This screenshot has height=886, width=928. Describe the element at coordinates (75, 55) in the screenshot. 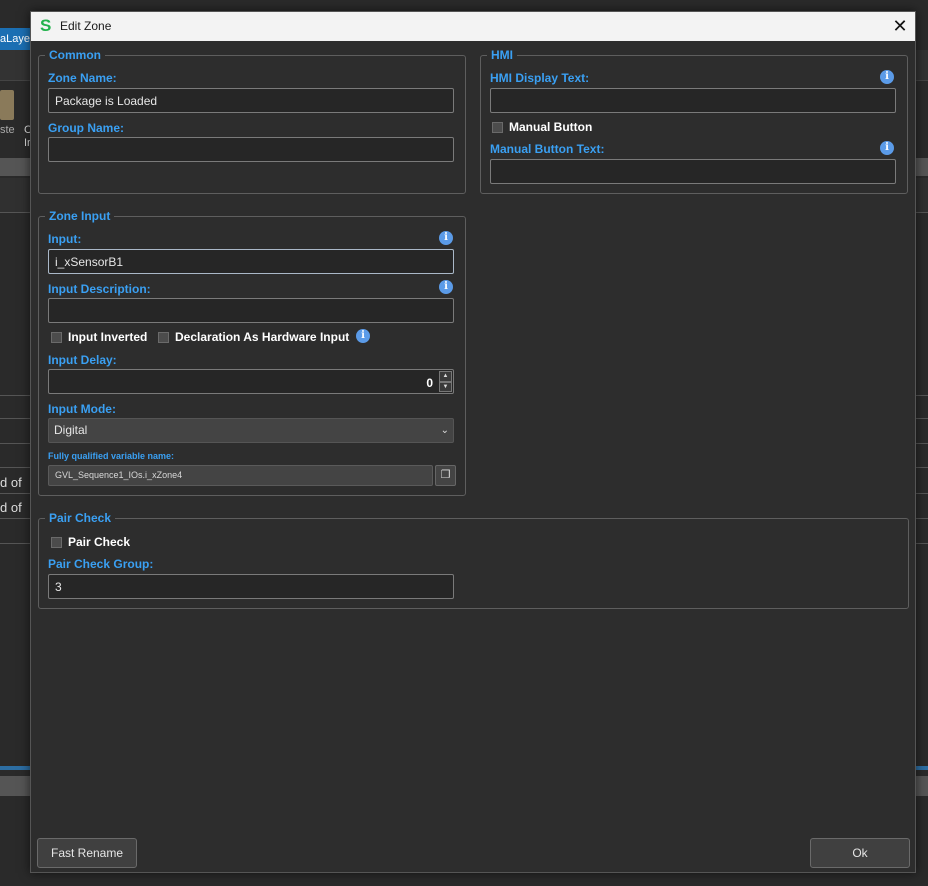

I see `common-legend: Common` at that location.